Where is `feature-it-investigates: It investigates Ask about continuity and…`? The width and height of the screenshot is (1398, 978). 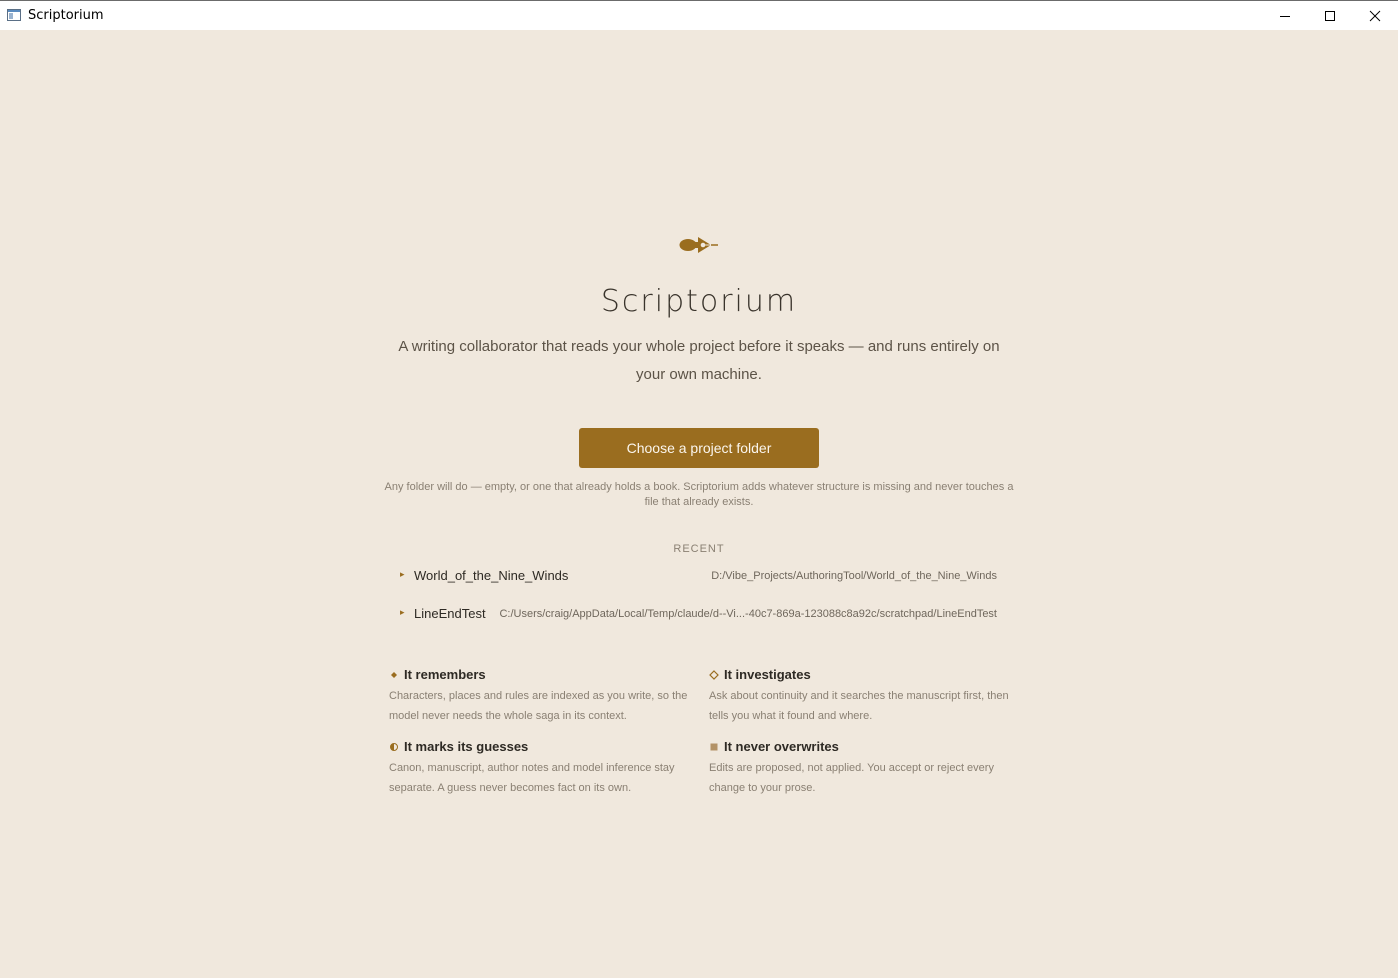 feature-it-investigates: It investigates Ask about continuity and… is located at coordinates (859, 696).